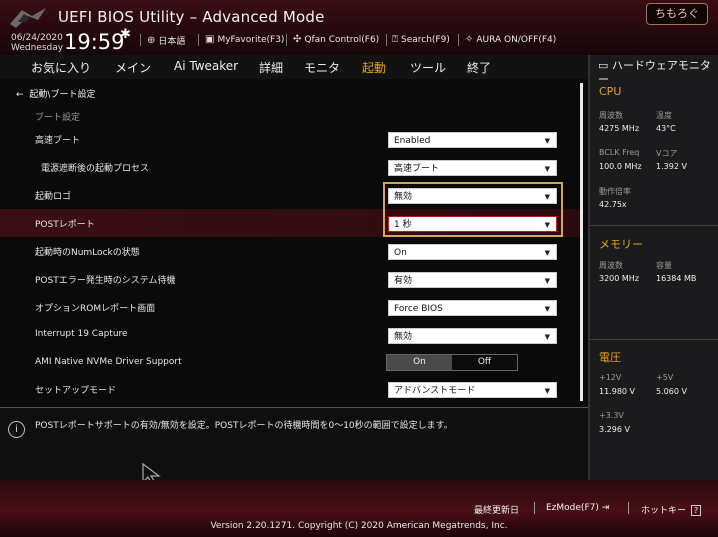 The height and width of the screenshot is (537, 718). I want to click on search-button: ⍰ Search(F9), so click(421, 39).